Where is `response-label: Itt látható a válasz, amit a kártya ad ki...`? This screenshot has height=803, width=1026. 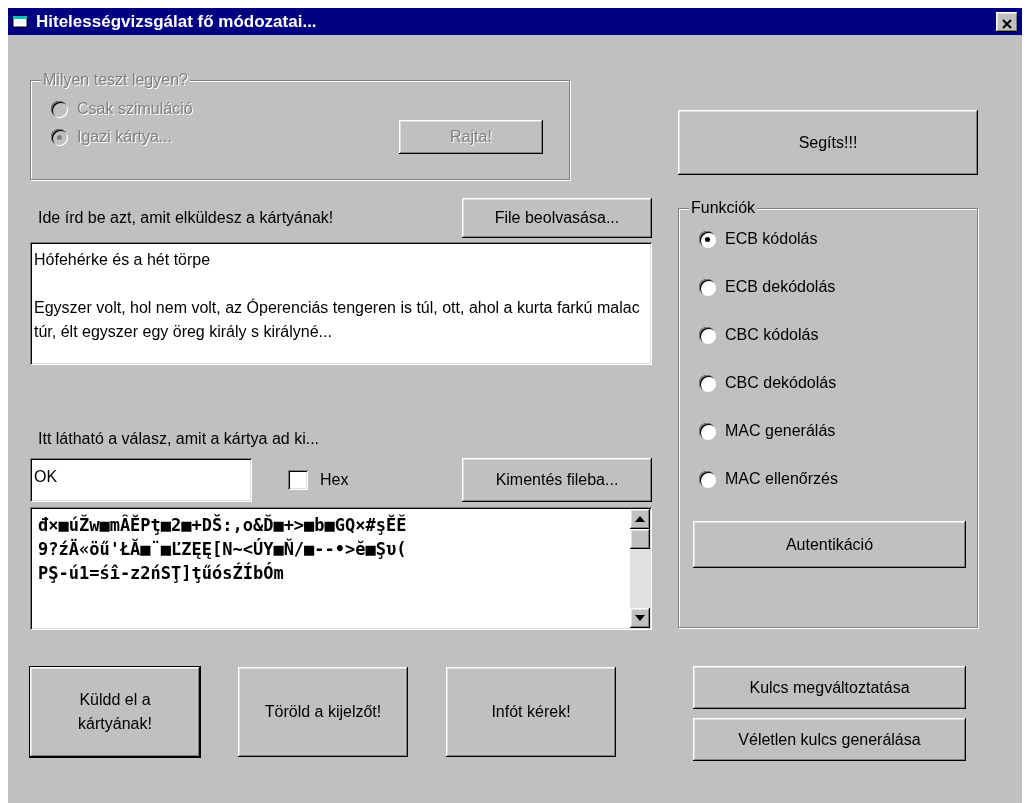 response-label: Itt látható a válasz, amit a kártya ad ki... is located at coordinates (178, 439).